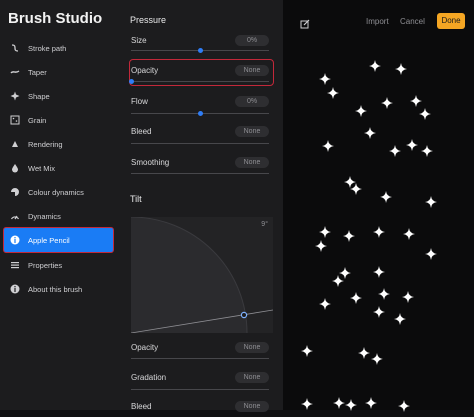  Describe the element at coordinates (49, 240) in the screenshot. I see `sidebar-item-label: Apple Pencil` at that location.